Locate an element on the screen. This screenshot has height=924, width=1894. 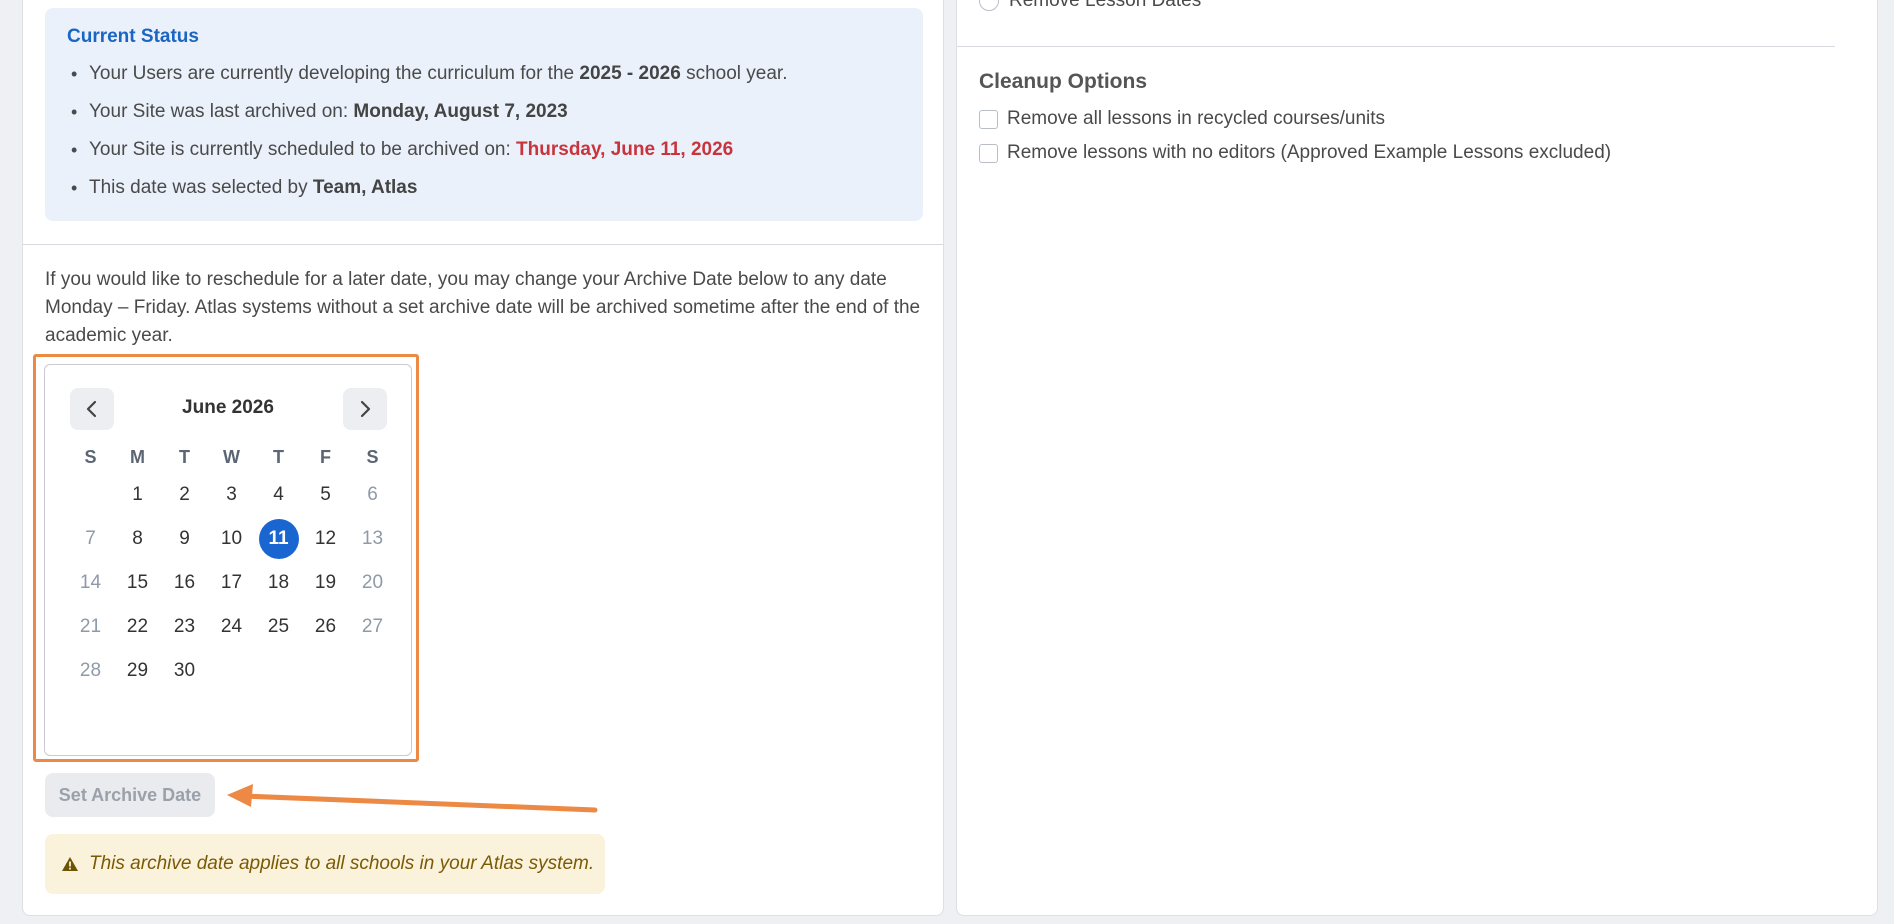
selected-day-marker: 11 is located at coordinates (278, 539).